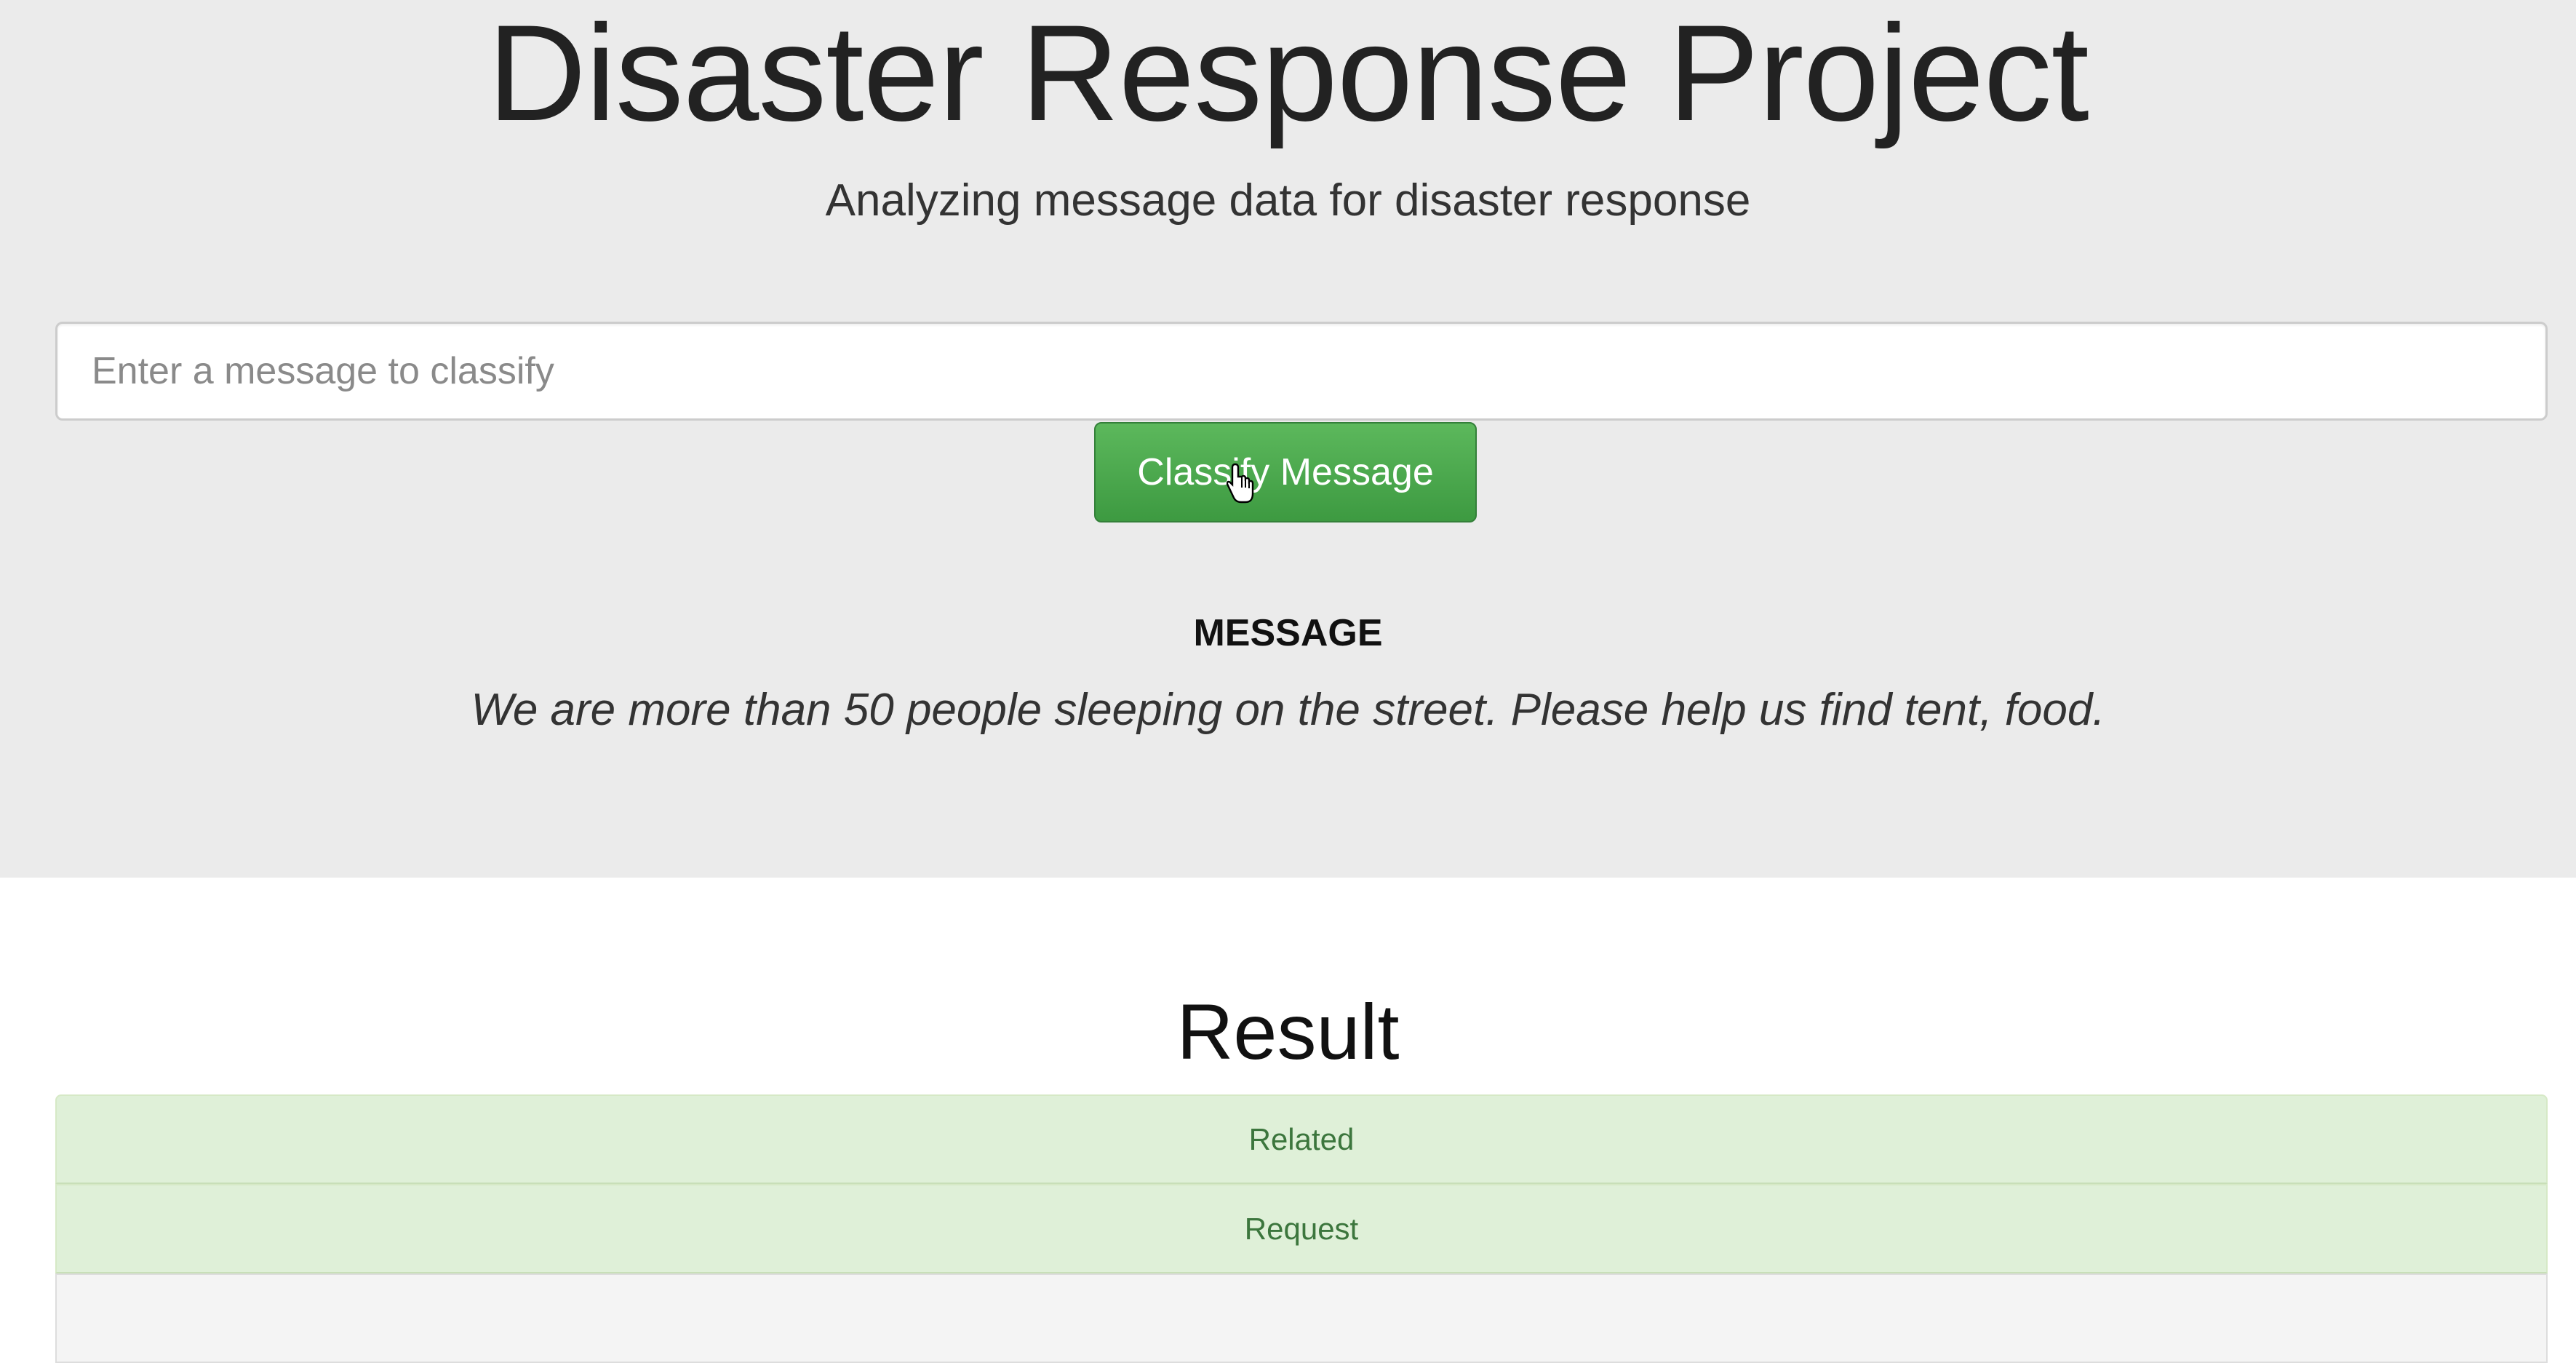  I want to click on result-category-request: Request, so click(1301, 1228).